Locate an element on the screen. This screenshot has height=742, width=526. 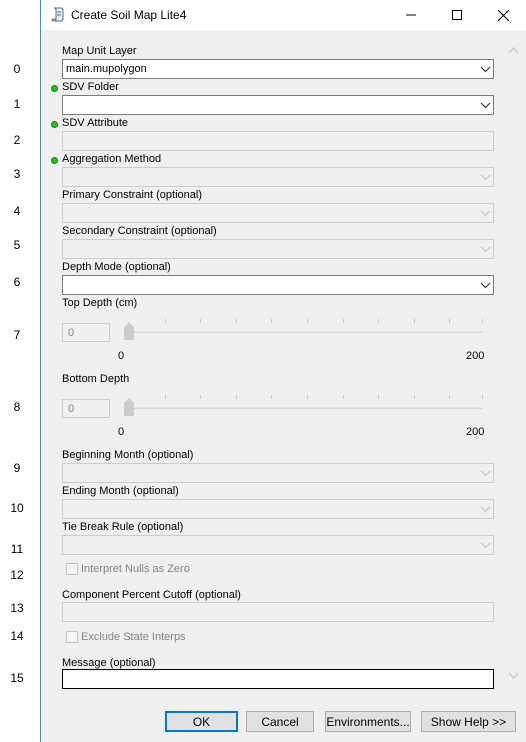
row-number: 11 is located at coordinates (17, 549).